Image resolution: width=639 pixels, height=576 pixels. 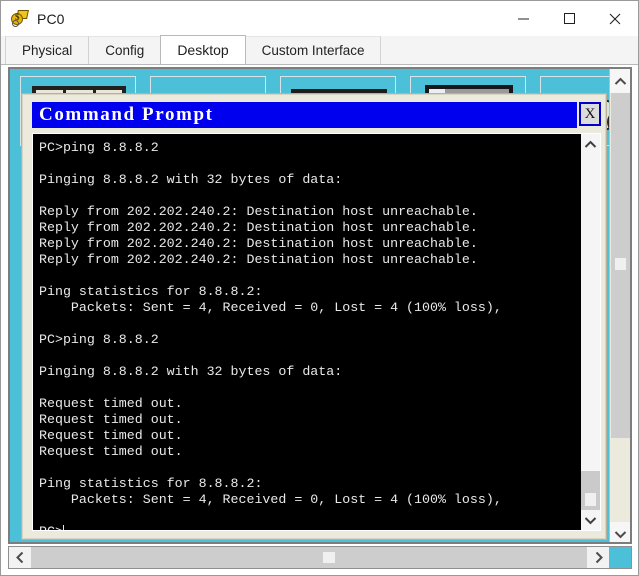 I want to click on minimize-icon, so click(x=523, y=18).